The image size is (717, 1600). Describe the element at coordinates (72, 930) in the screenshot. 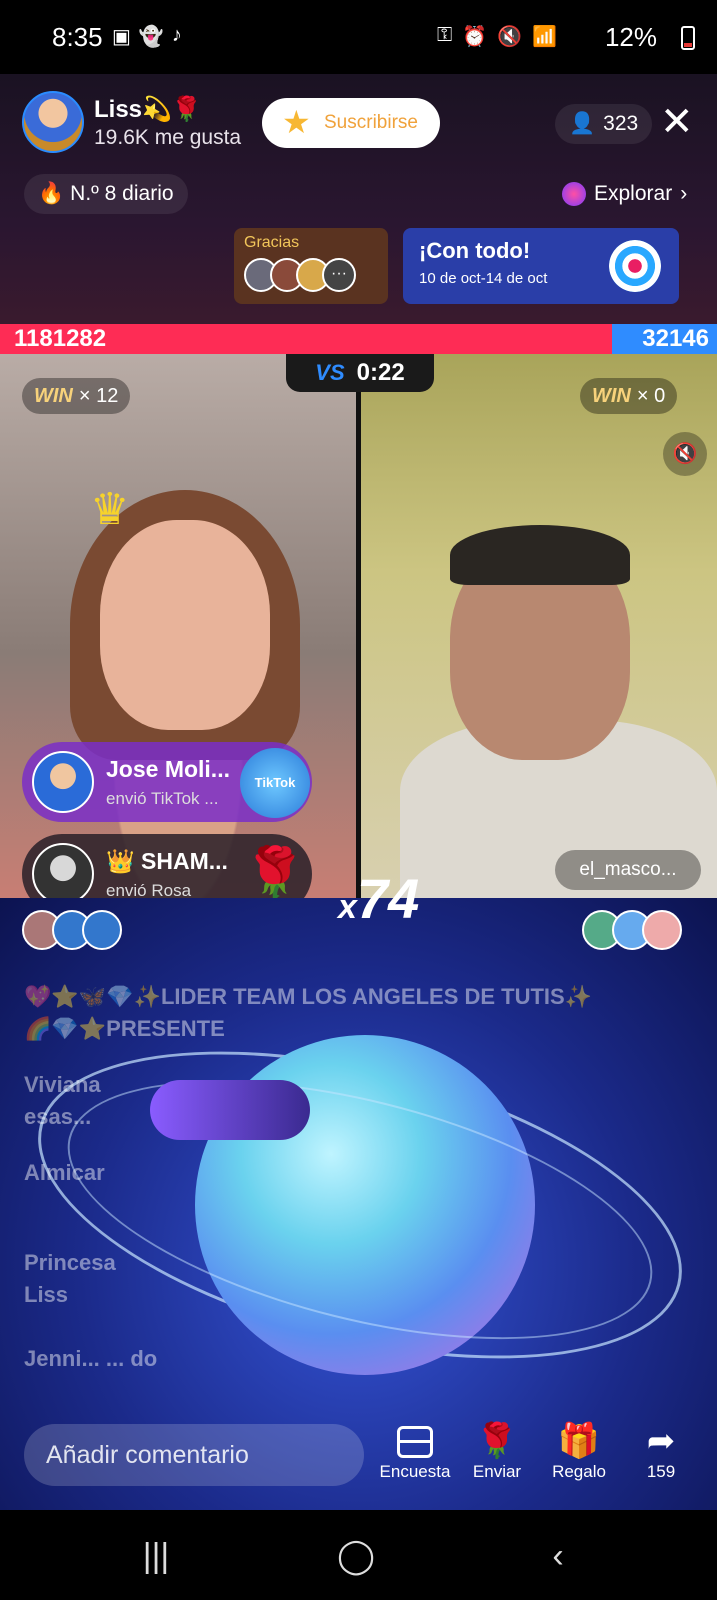

I see `top-gifters-left` at that location.